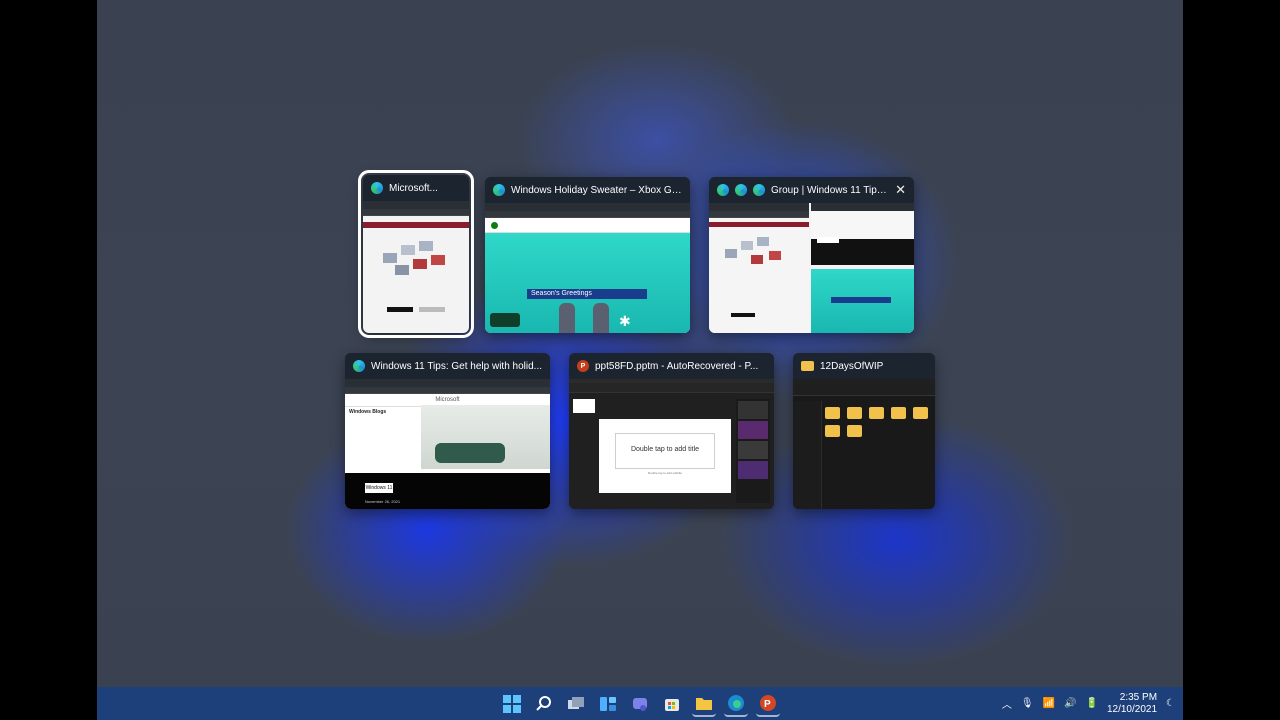 The image size is (1280, 720). Describe the element at coordinates (447, 491) in the screenshot. I see `dark-section: Windows 11 November 26, 2021` at that location.